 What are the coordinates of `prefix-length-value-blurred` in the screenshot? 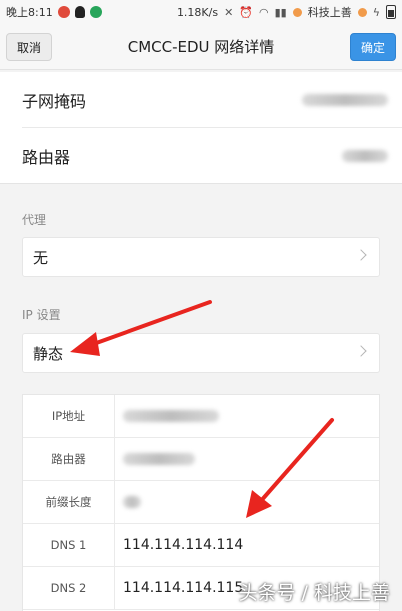 It's located at (132, 502).